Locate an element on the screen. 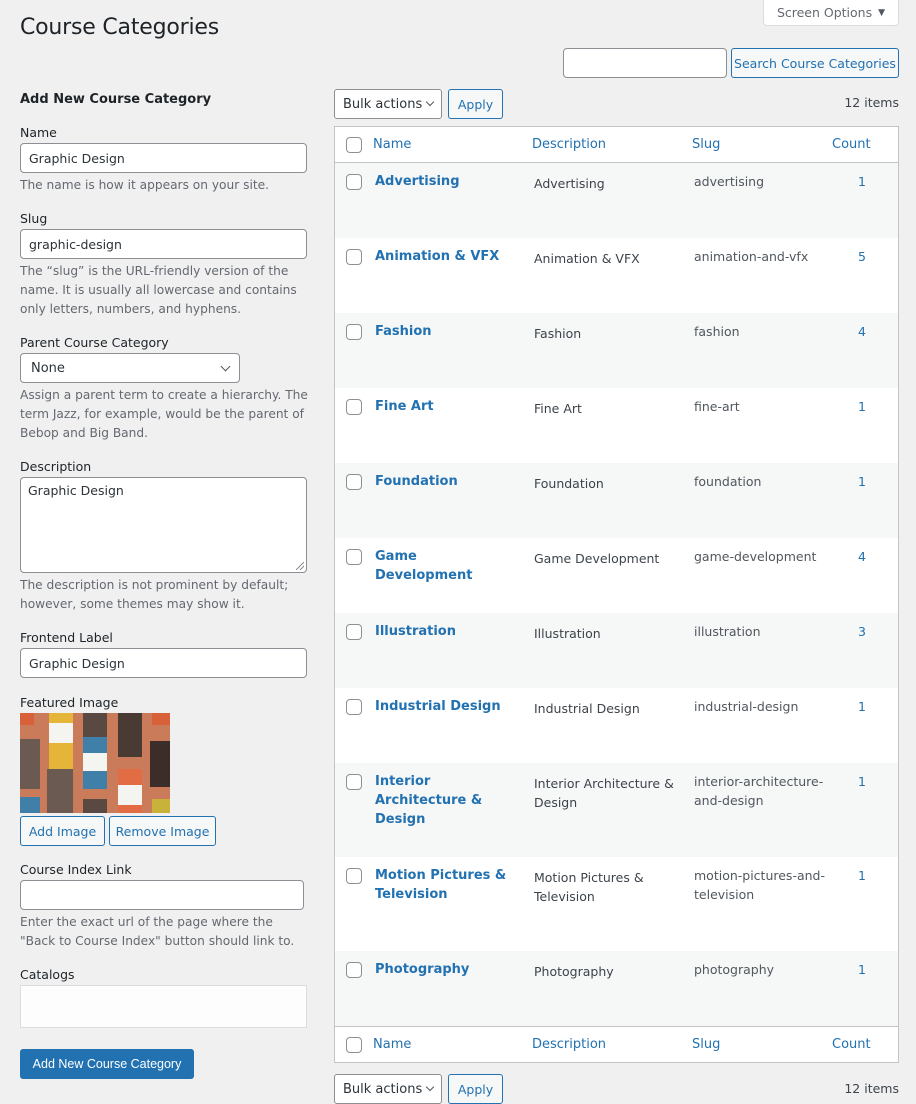  category-description: Fashion is located at coordinates (558, 333).